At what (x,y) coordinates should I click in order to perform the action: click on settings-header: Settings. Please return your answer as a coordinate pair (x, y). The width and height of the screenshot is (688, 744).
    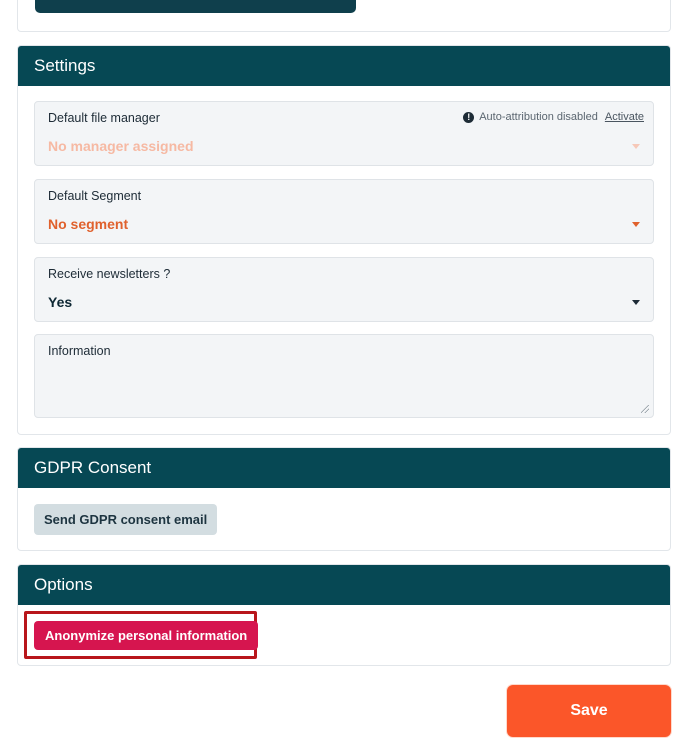
    Looking at the image, I should click on (344, 66).